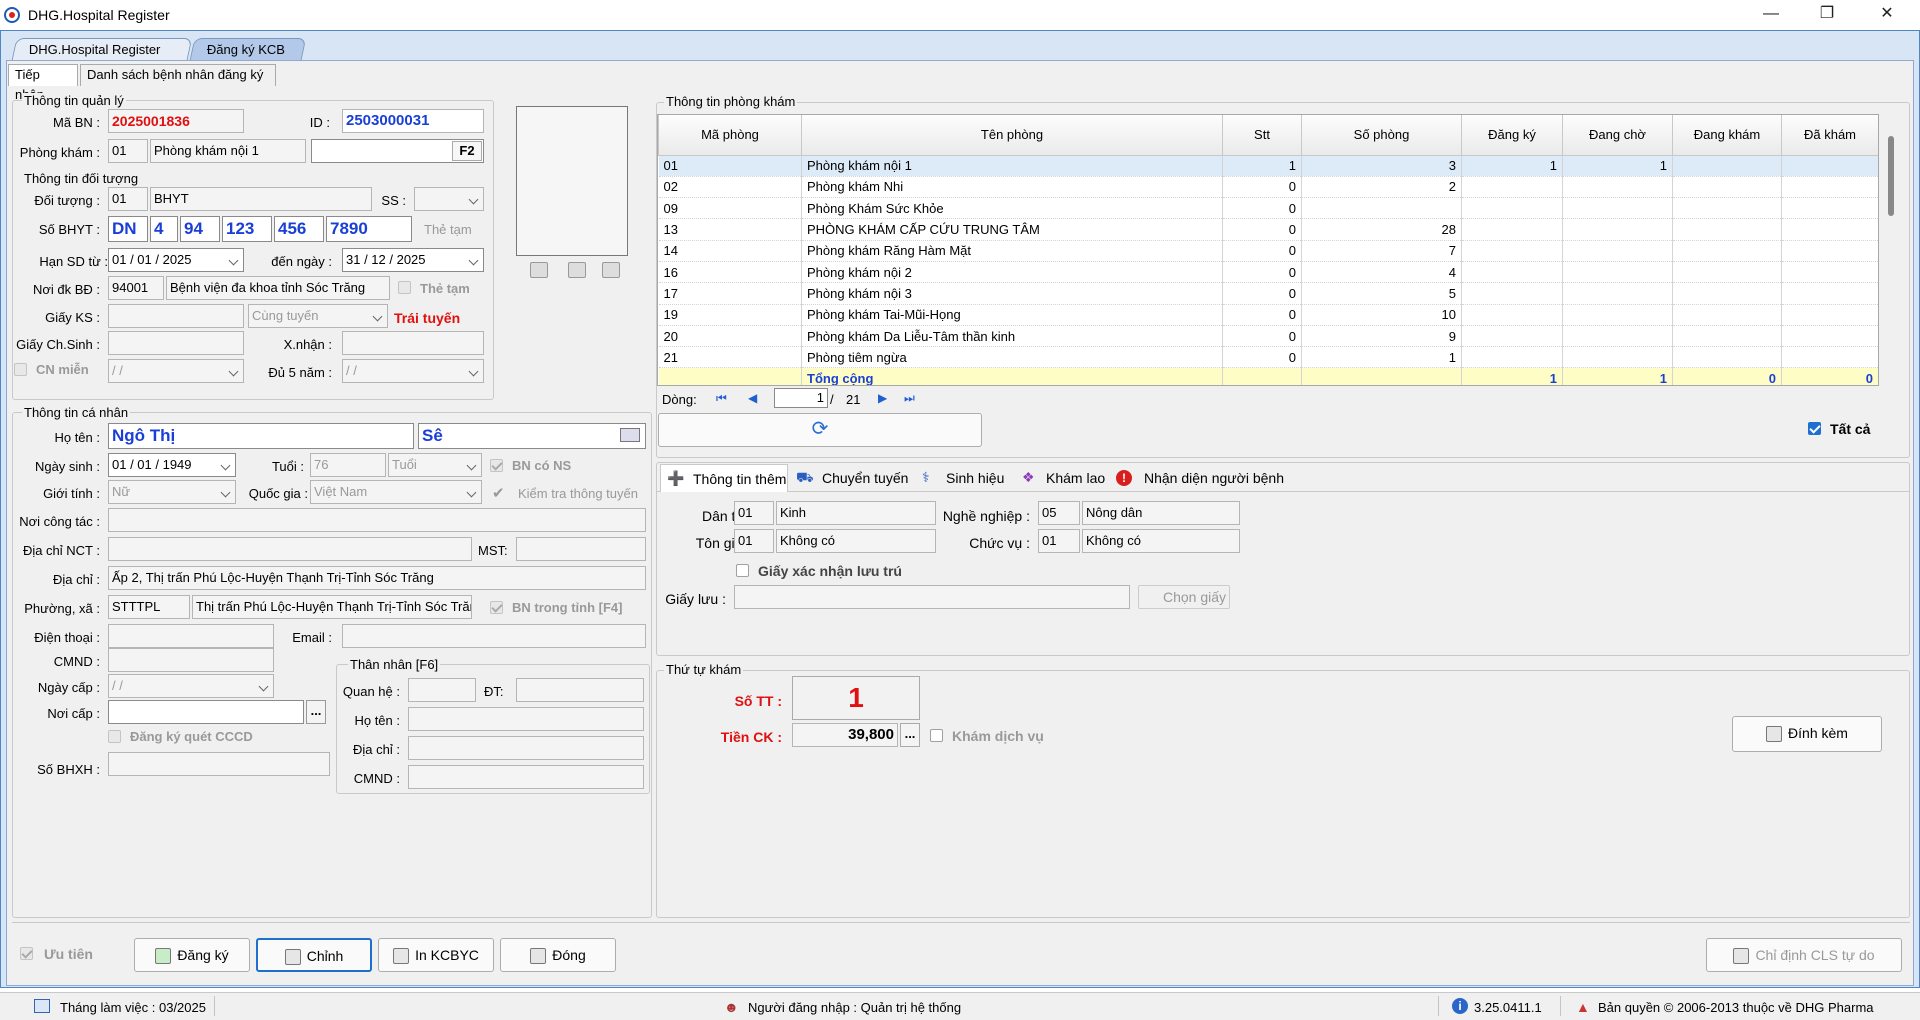  What do you see at coordinates (886, 398) in the screenshot?
I see `next-page-icon: ▶` at bounding box center [886, 398].